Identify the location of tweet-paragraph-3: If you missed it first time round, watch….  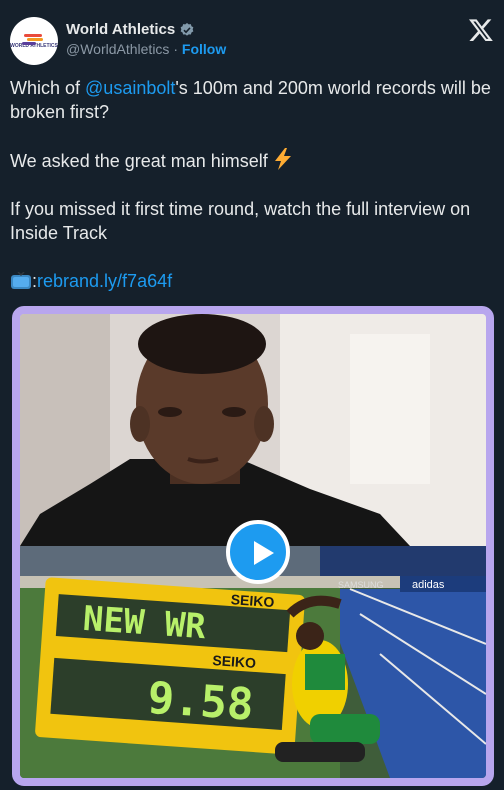
(240, 221).